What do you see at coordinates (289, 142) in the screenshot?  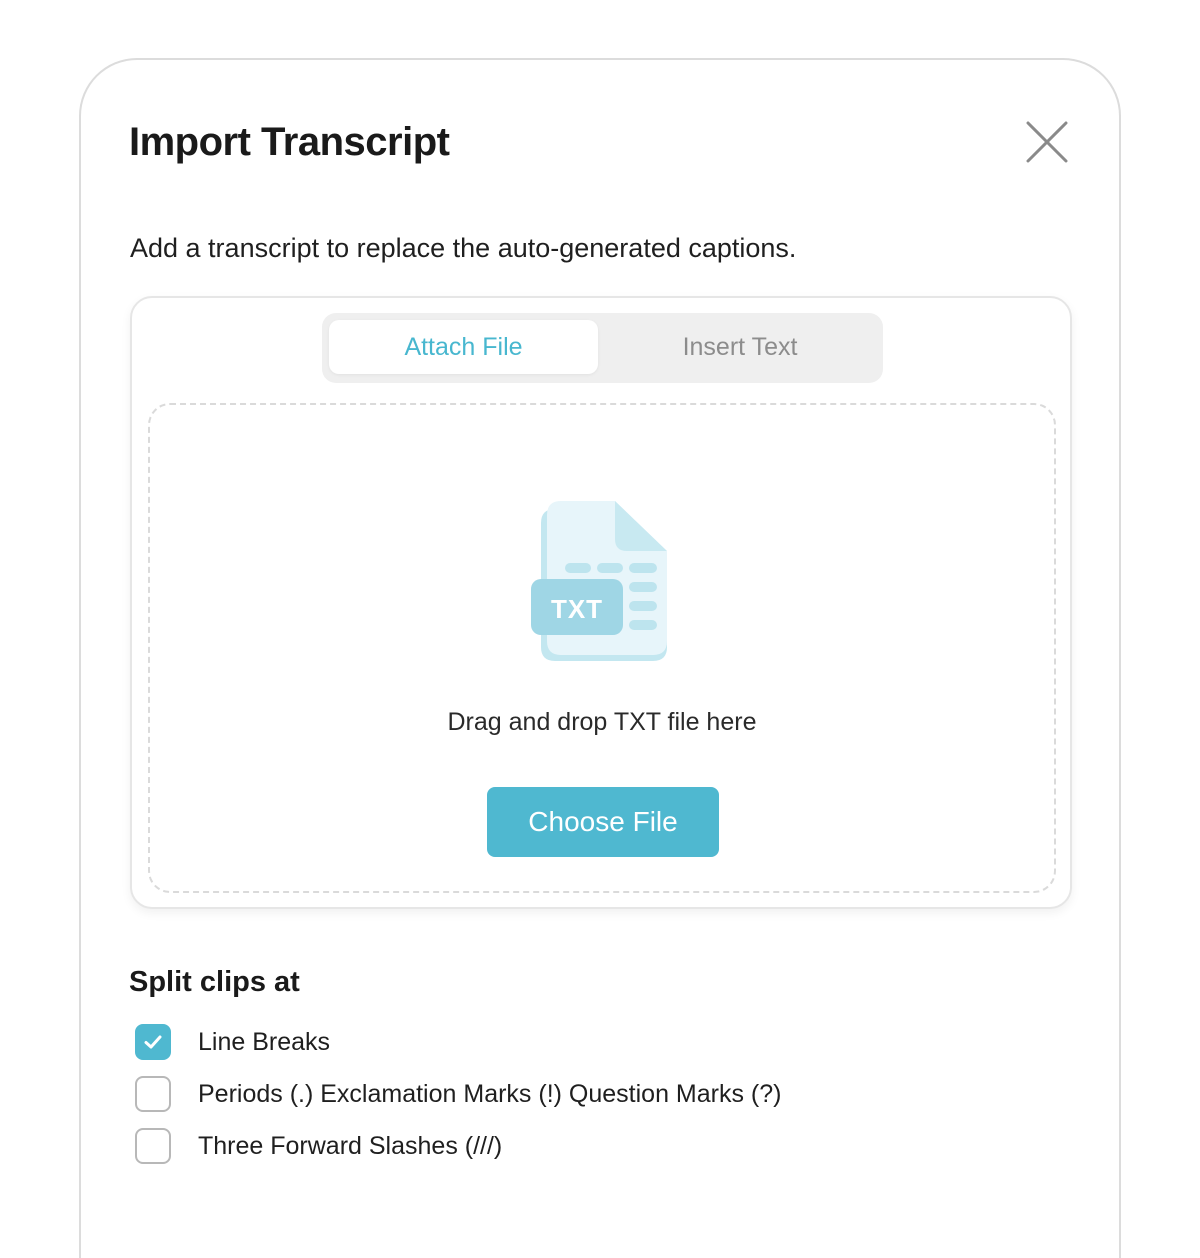 I see `dialog-title: Import Transcript` at bounding box center [289, 142].